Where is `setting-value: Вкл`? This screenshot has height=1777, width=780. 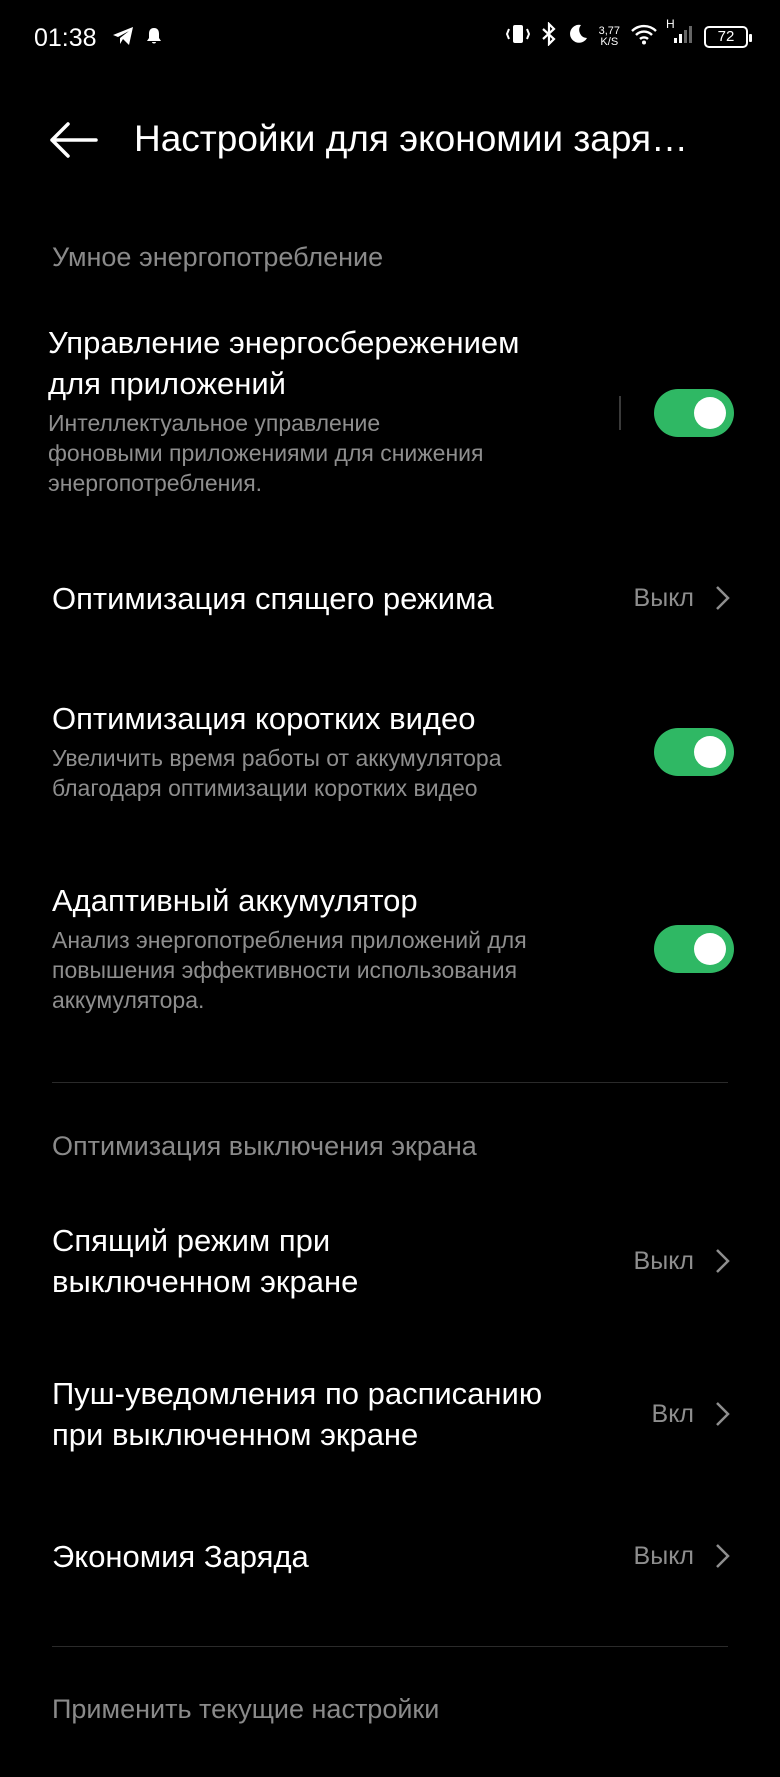 setting-value: Вкл is located at coordinates (672, 1414).